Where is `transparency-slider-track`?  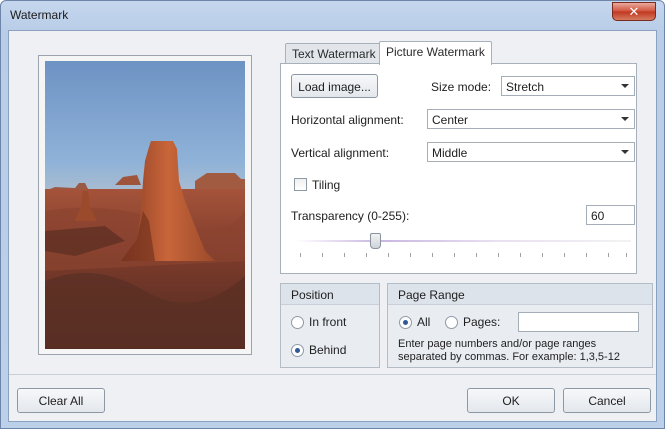
transparency-slider-track is located at coordinates (463, 241).